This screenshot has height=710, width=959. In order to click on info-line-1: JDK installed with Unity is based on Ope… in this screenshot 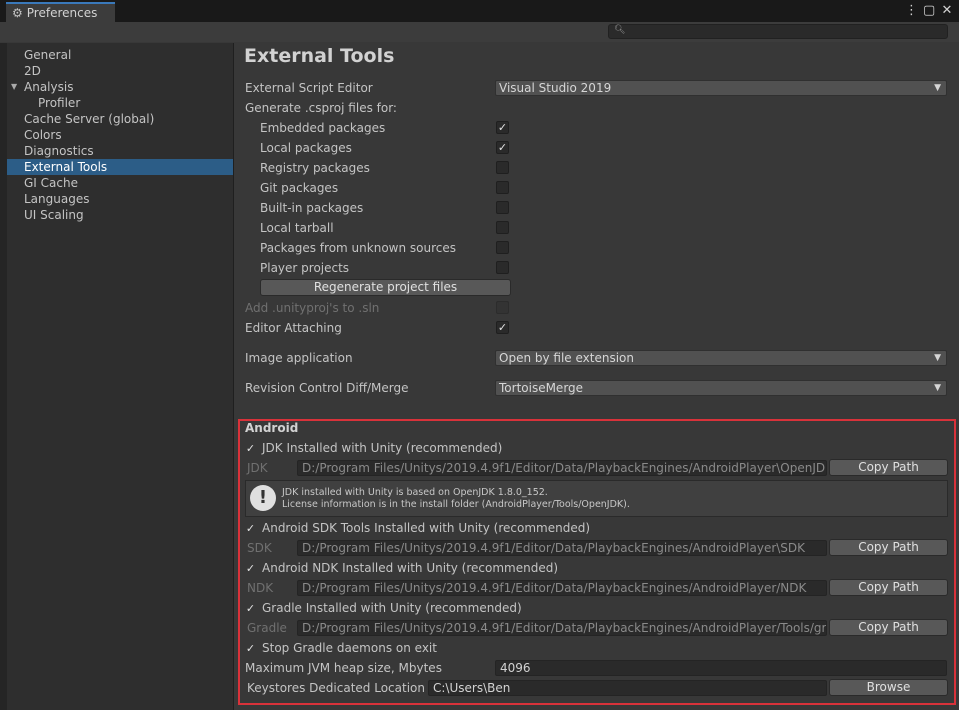, I will do `click(415, 492)`.